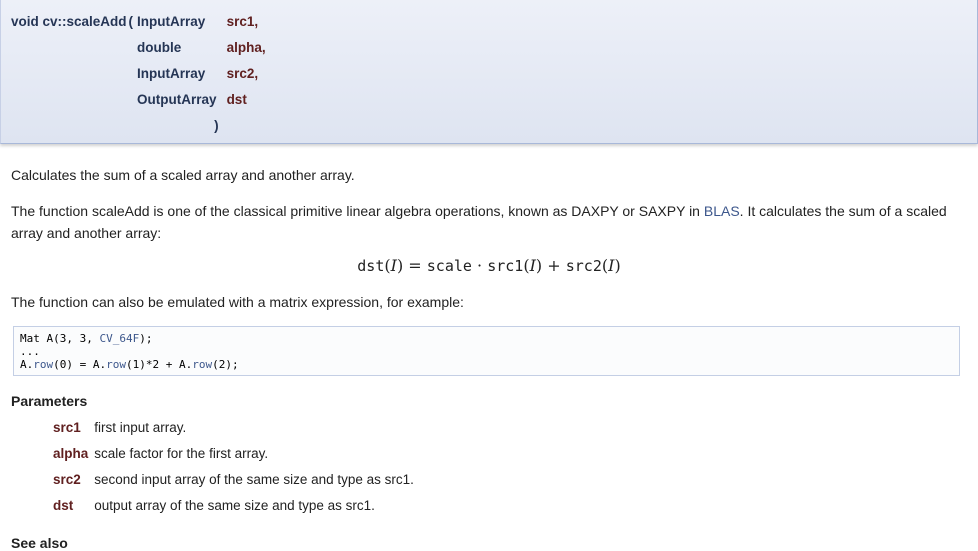  I want to click on close-paren: ), so click(216, 125).